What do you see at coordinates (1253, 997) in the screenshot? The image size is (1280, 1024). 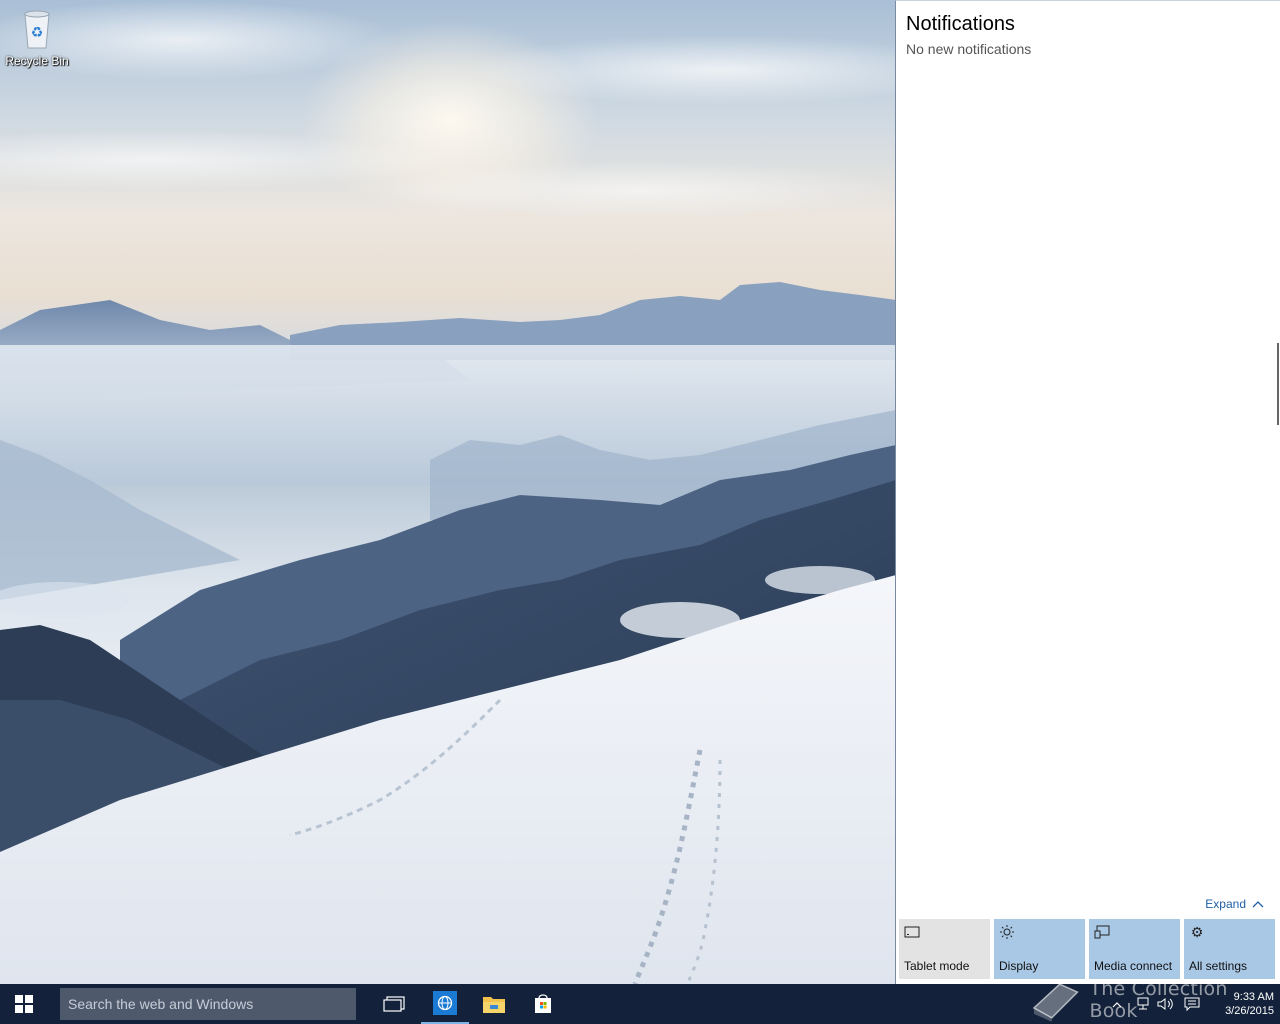 I see `clock-time: 9:33 AM` at bounding box center [1253, 997].